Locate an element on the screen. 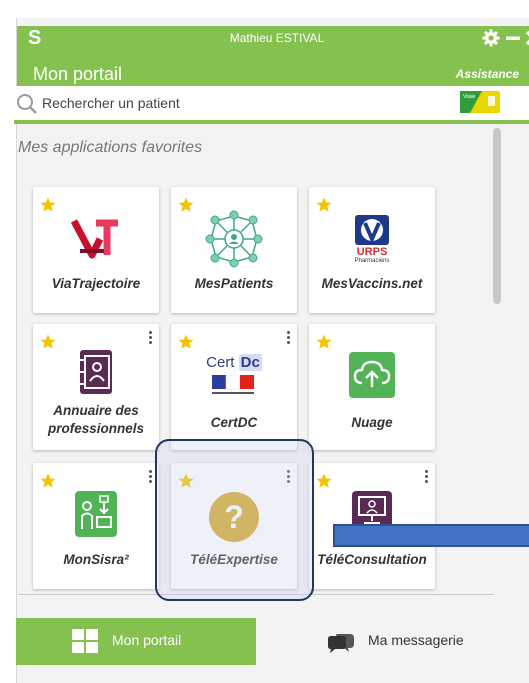 The image size is (529, 683). window-controls is located at coordinates (505, 40).